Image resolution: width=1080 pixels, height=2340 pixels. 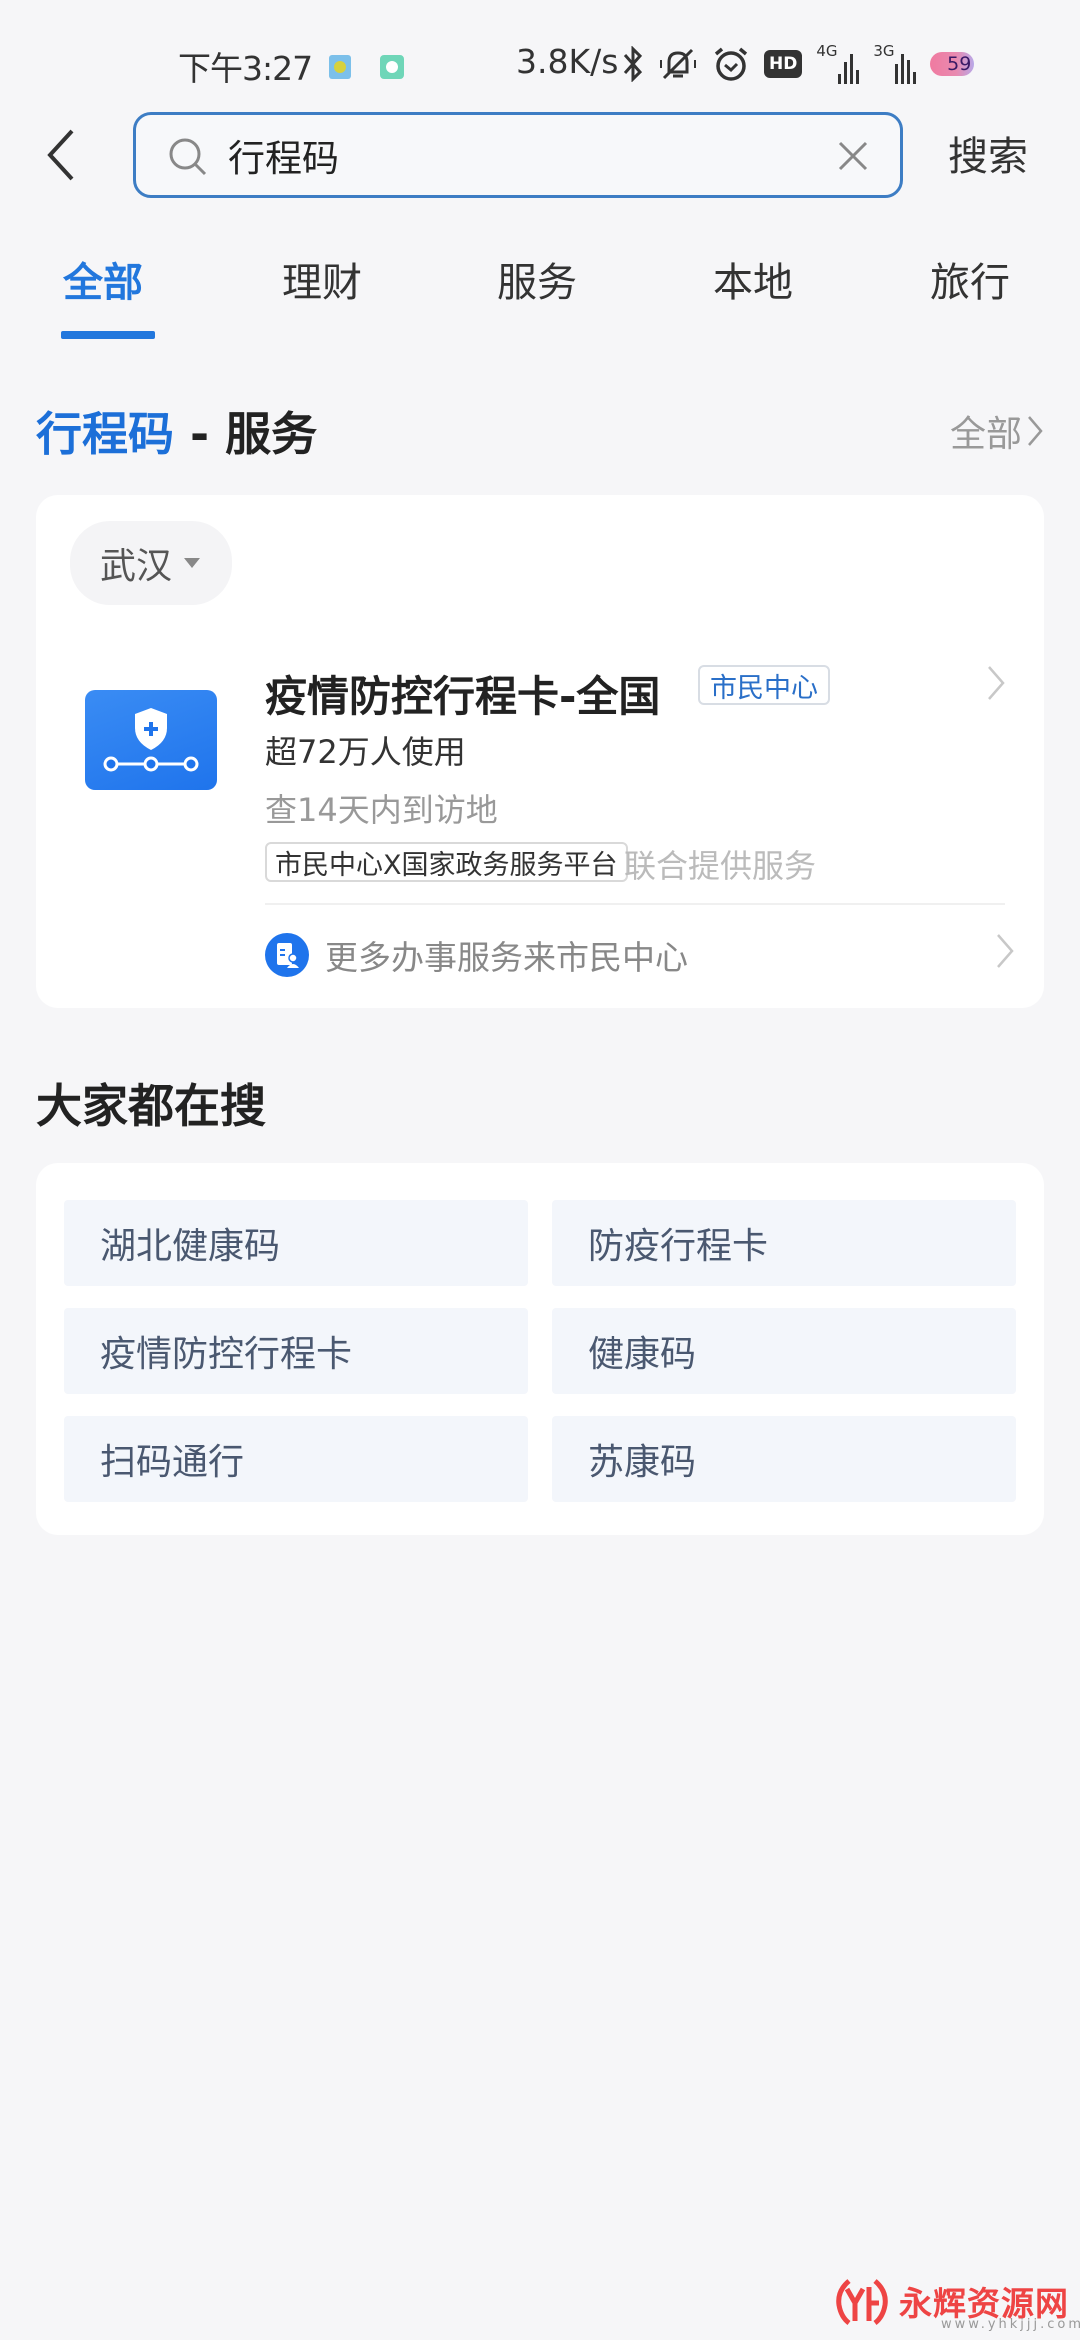 What do you see at coordinates (1010, 2324) in the screenshot?
I see `watermark-url: www.yhkjjj.com` at bounding box center [1010, 2324].